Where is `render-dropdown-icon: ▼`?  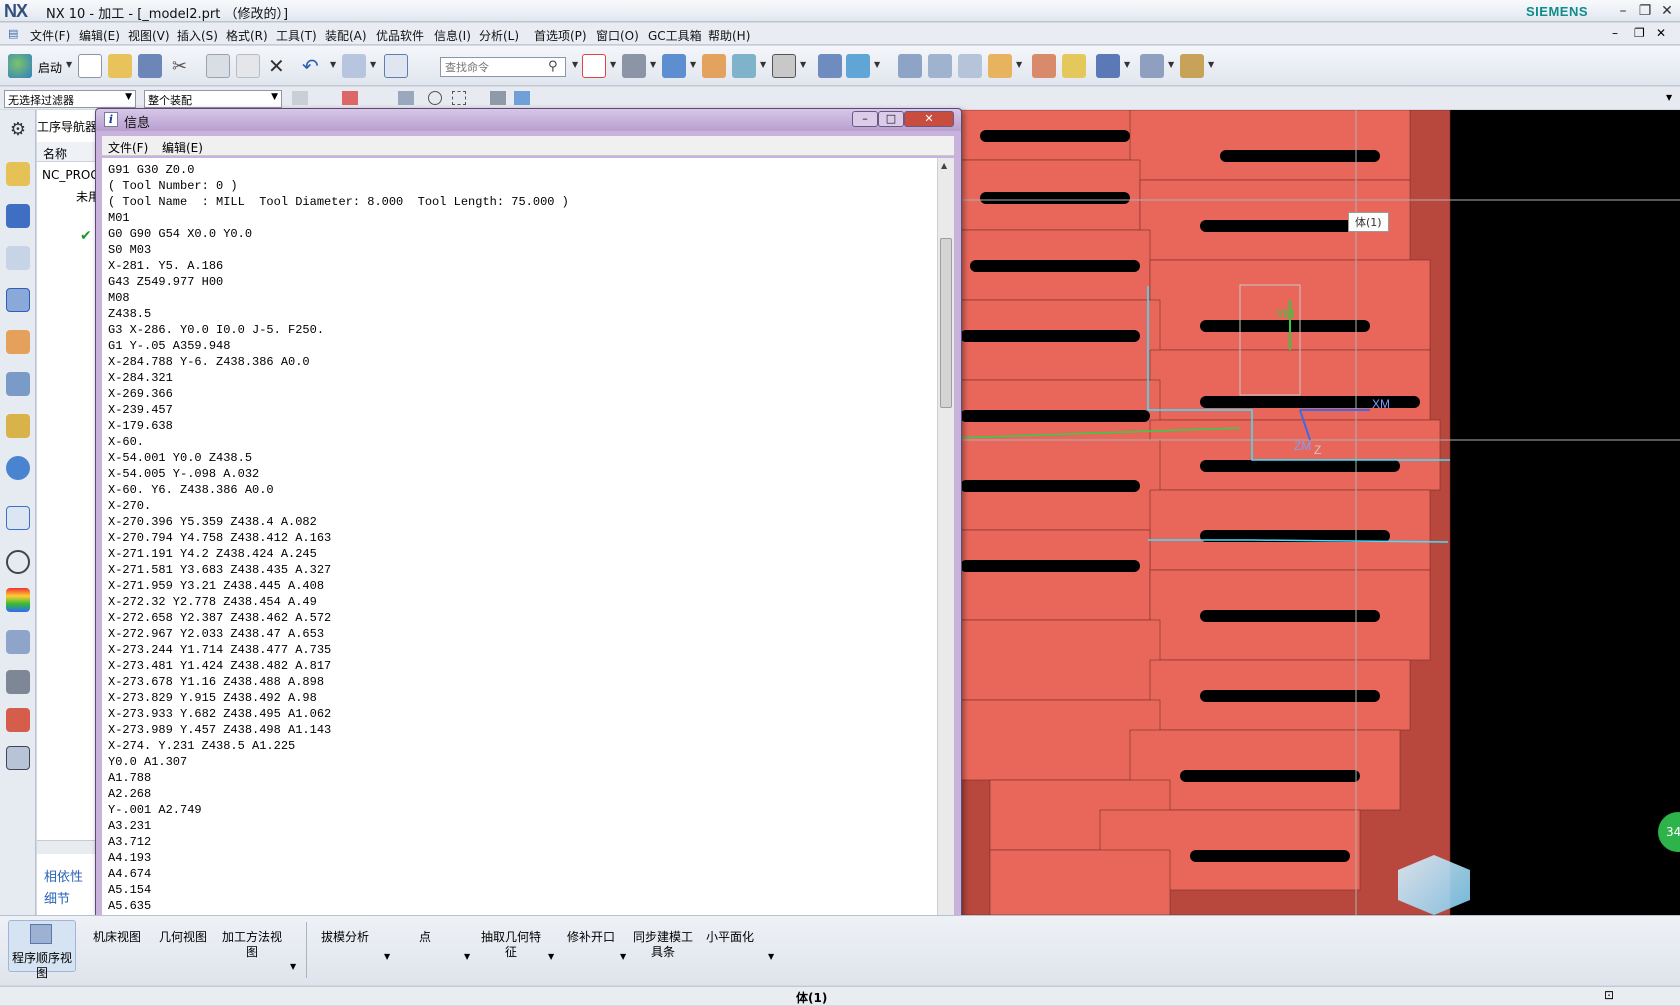
render-dropdown-icon: ▼ is located at coordinates (653, 64).